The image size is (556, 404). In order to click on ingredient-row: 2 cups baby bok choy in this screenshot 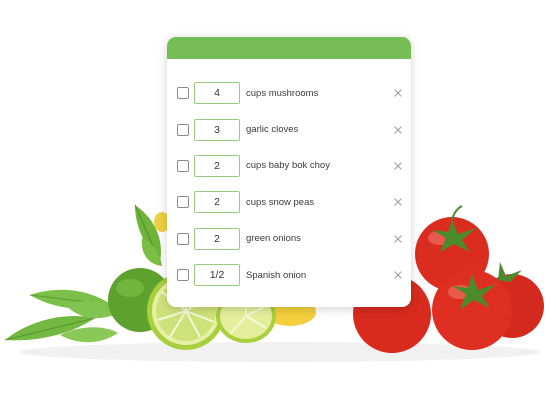, I will do `click(289, 166)`.